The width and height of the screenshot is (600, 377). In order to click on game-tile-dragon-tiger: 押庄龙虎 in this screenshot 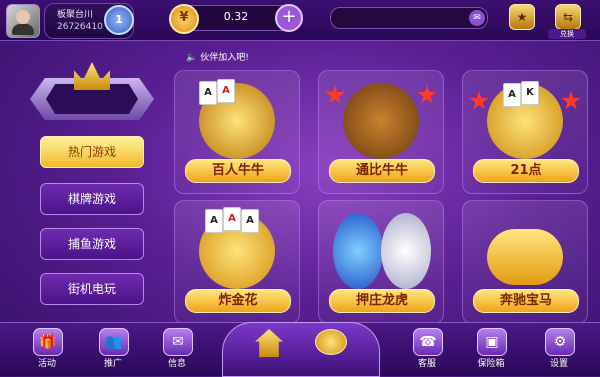, I will do `click(381, 262)`.